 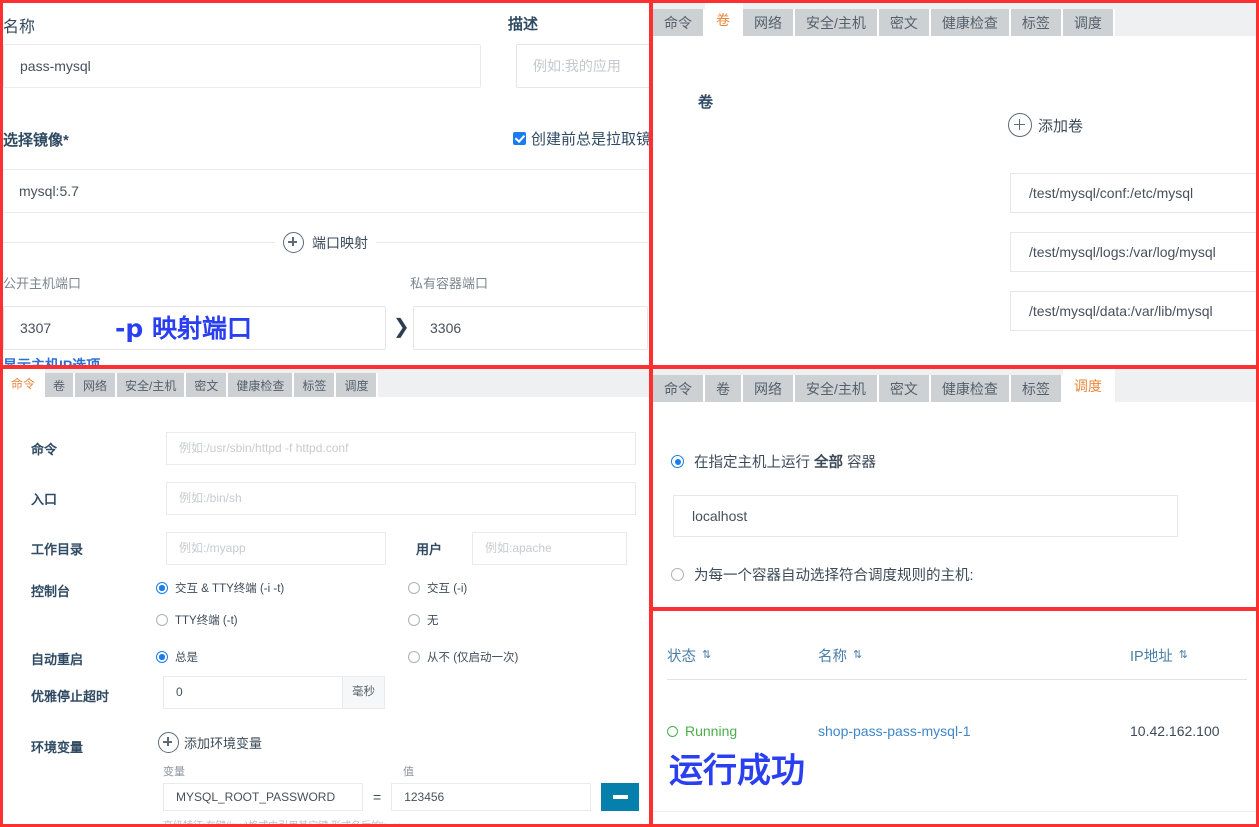 What do you see at coordinates (210, 742) in the screenshot?
I see `add-env-button: 添加环境变量` at bounding box center [210, 742].